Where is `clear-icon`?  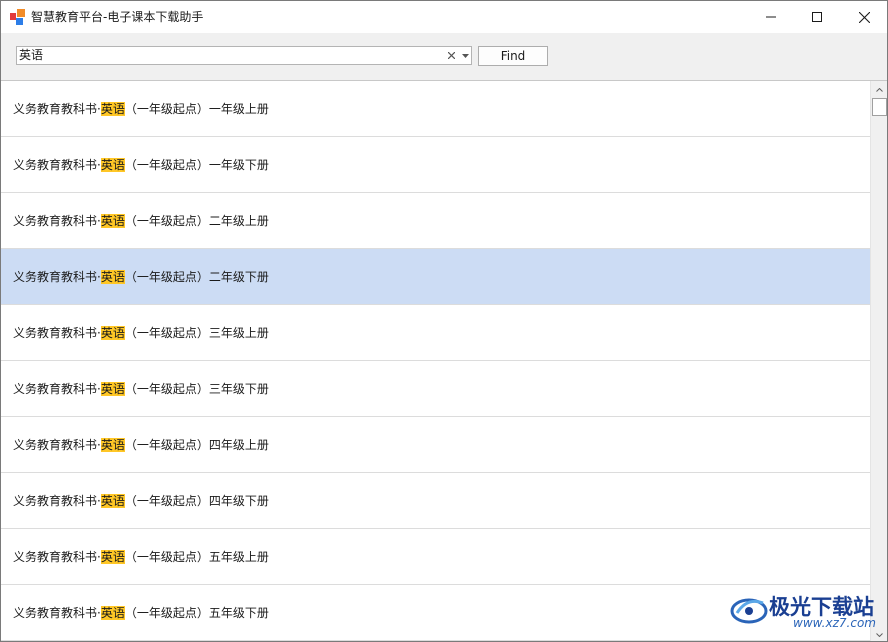
clear-icon is located at coordinates (451, 55).